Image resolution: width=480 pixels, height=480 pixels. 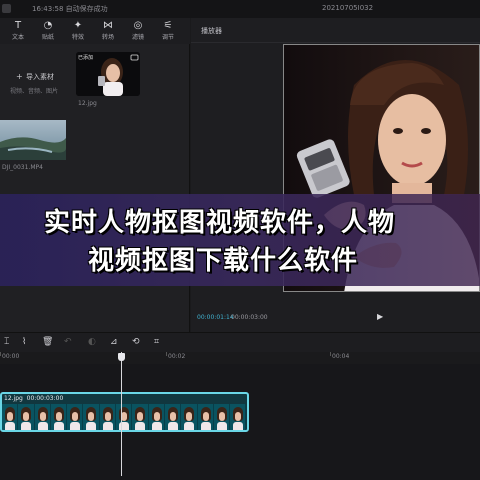 I want to click on import-label: 导入素材, so click(x=40, y=77).